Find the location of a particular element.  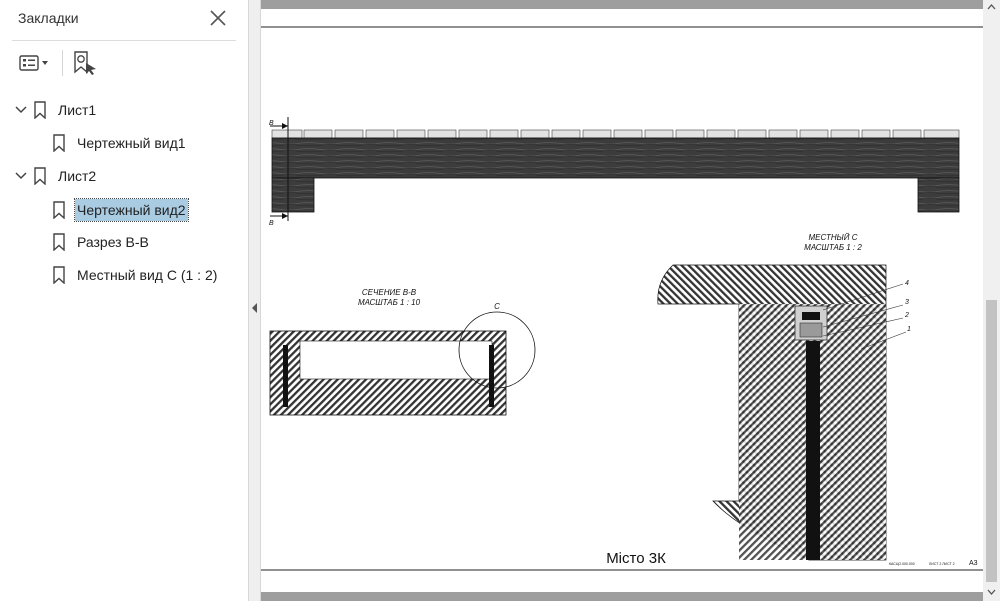

callout-2: 2 is located at coordinates (906, 315).